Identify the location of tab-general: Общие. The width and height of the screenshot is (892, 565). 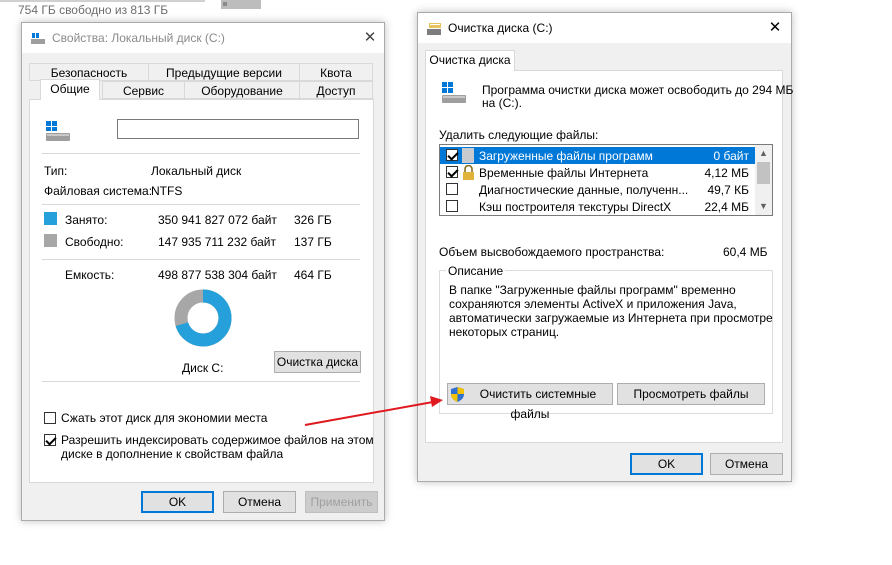
(70, 89).